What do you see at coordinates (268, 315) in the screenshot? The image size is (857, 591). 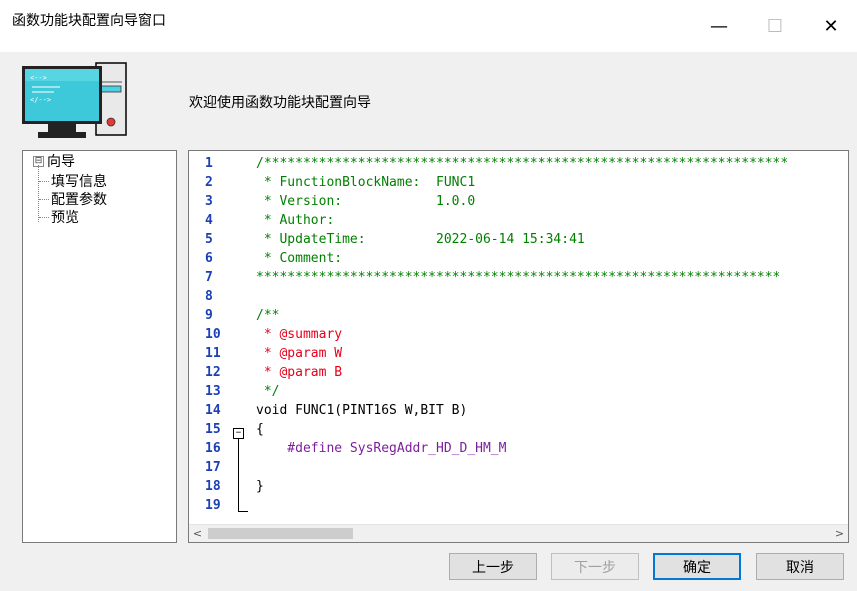 I see `code-text: /**` at bounding box center [268, 315].